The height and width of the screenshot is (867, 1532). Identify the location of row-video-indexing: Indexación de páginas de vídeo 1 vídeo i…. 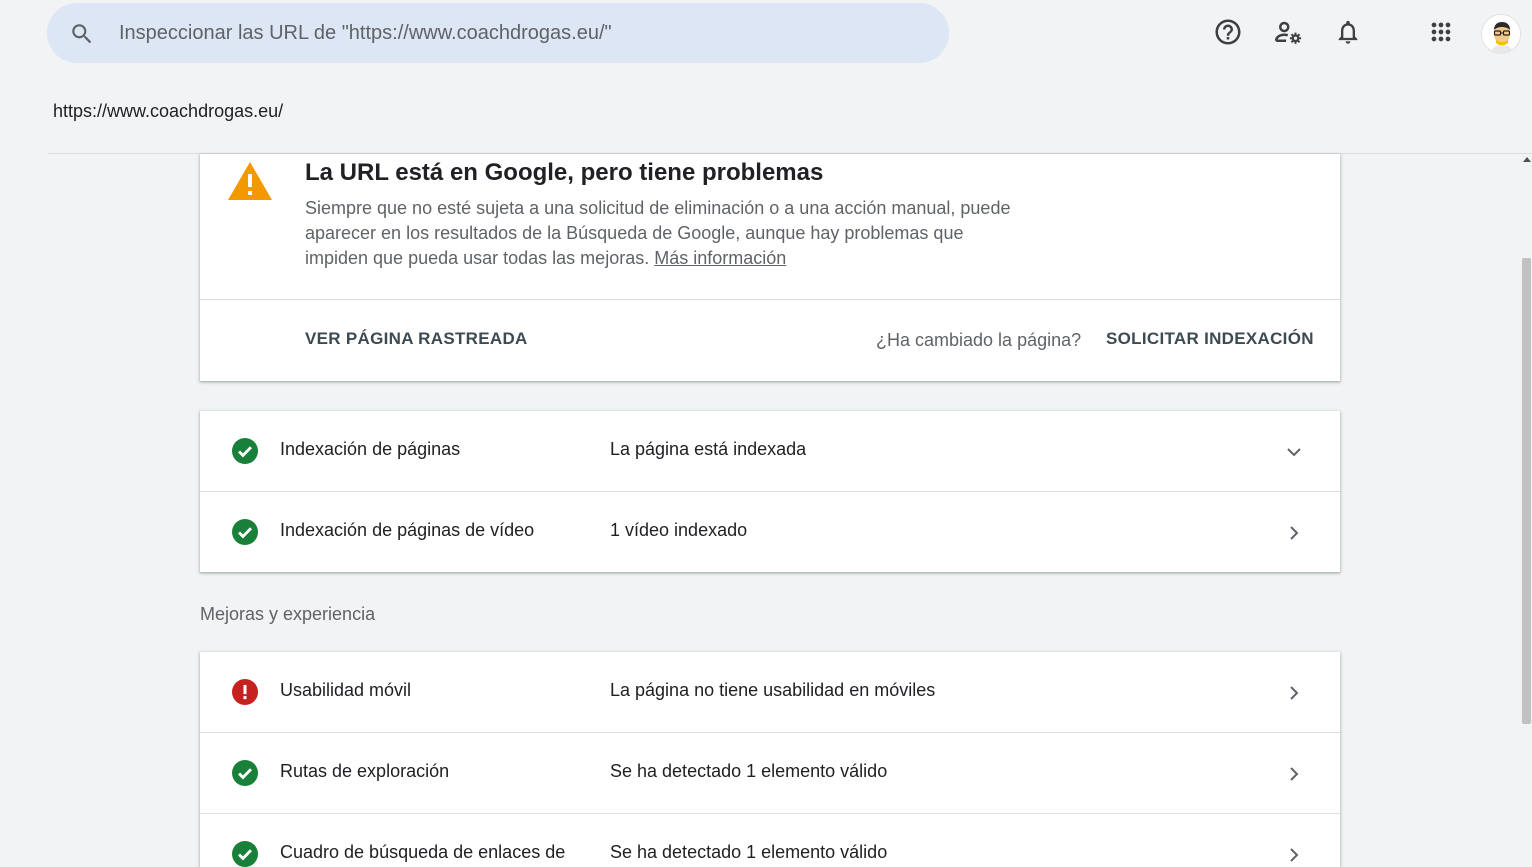
(770, 532).